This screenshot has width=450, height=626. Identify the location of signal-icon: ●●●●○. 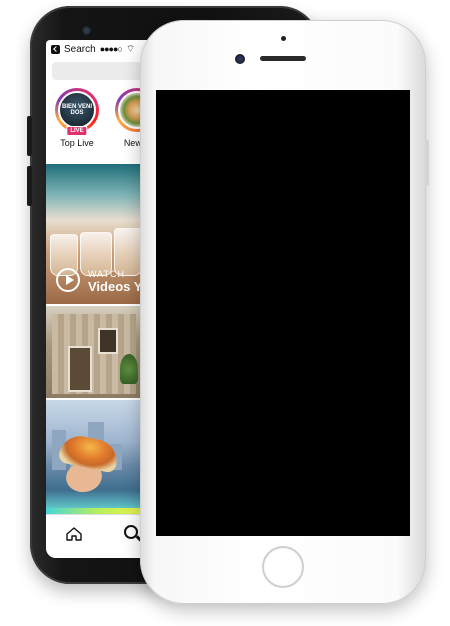
(111, 49).